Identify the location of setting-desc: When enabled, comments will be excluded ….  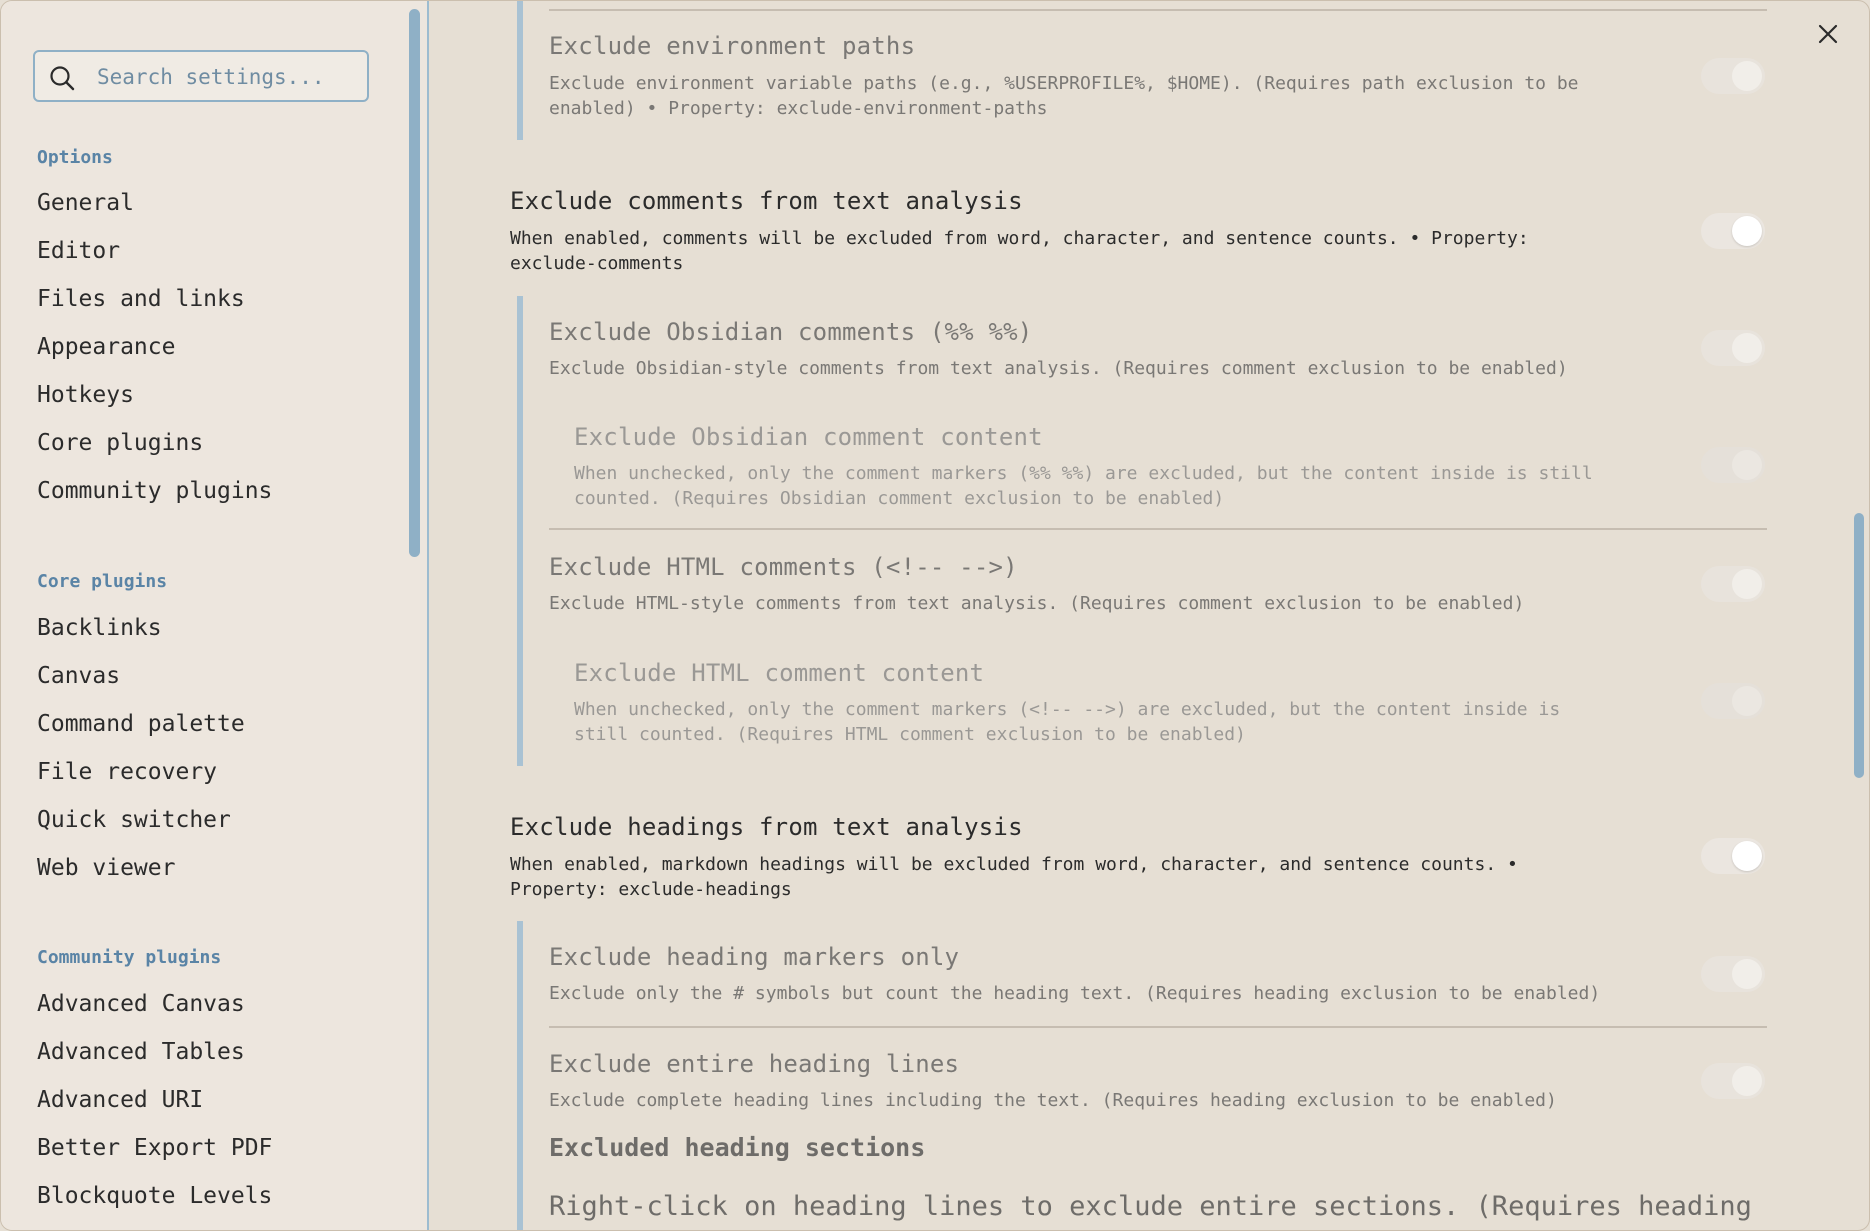
(1019, 238).